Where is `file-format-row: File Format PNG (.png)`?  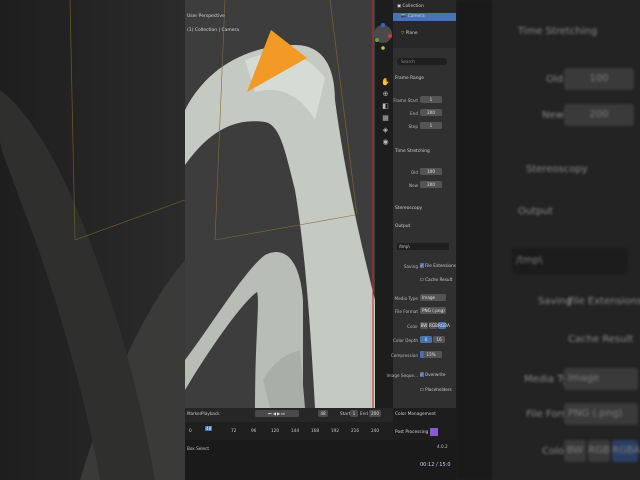 file-format-row: File Format PNG (.png) is located at coordinates (424, 311).